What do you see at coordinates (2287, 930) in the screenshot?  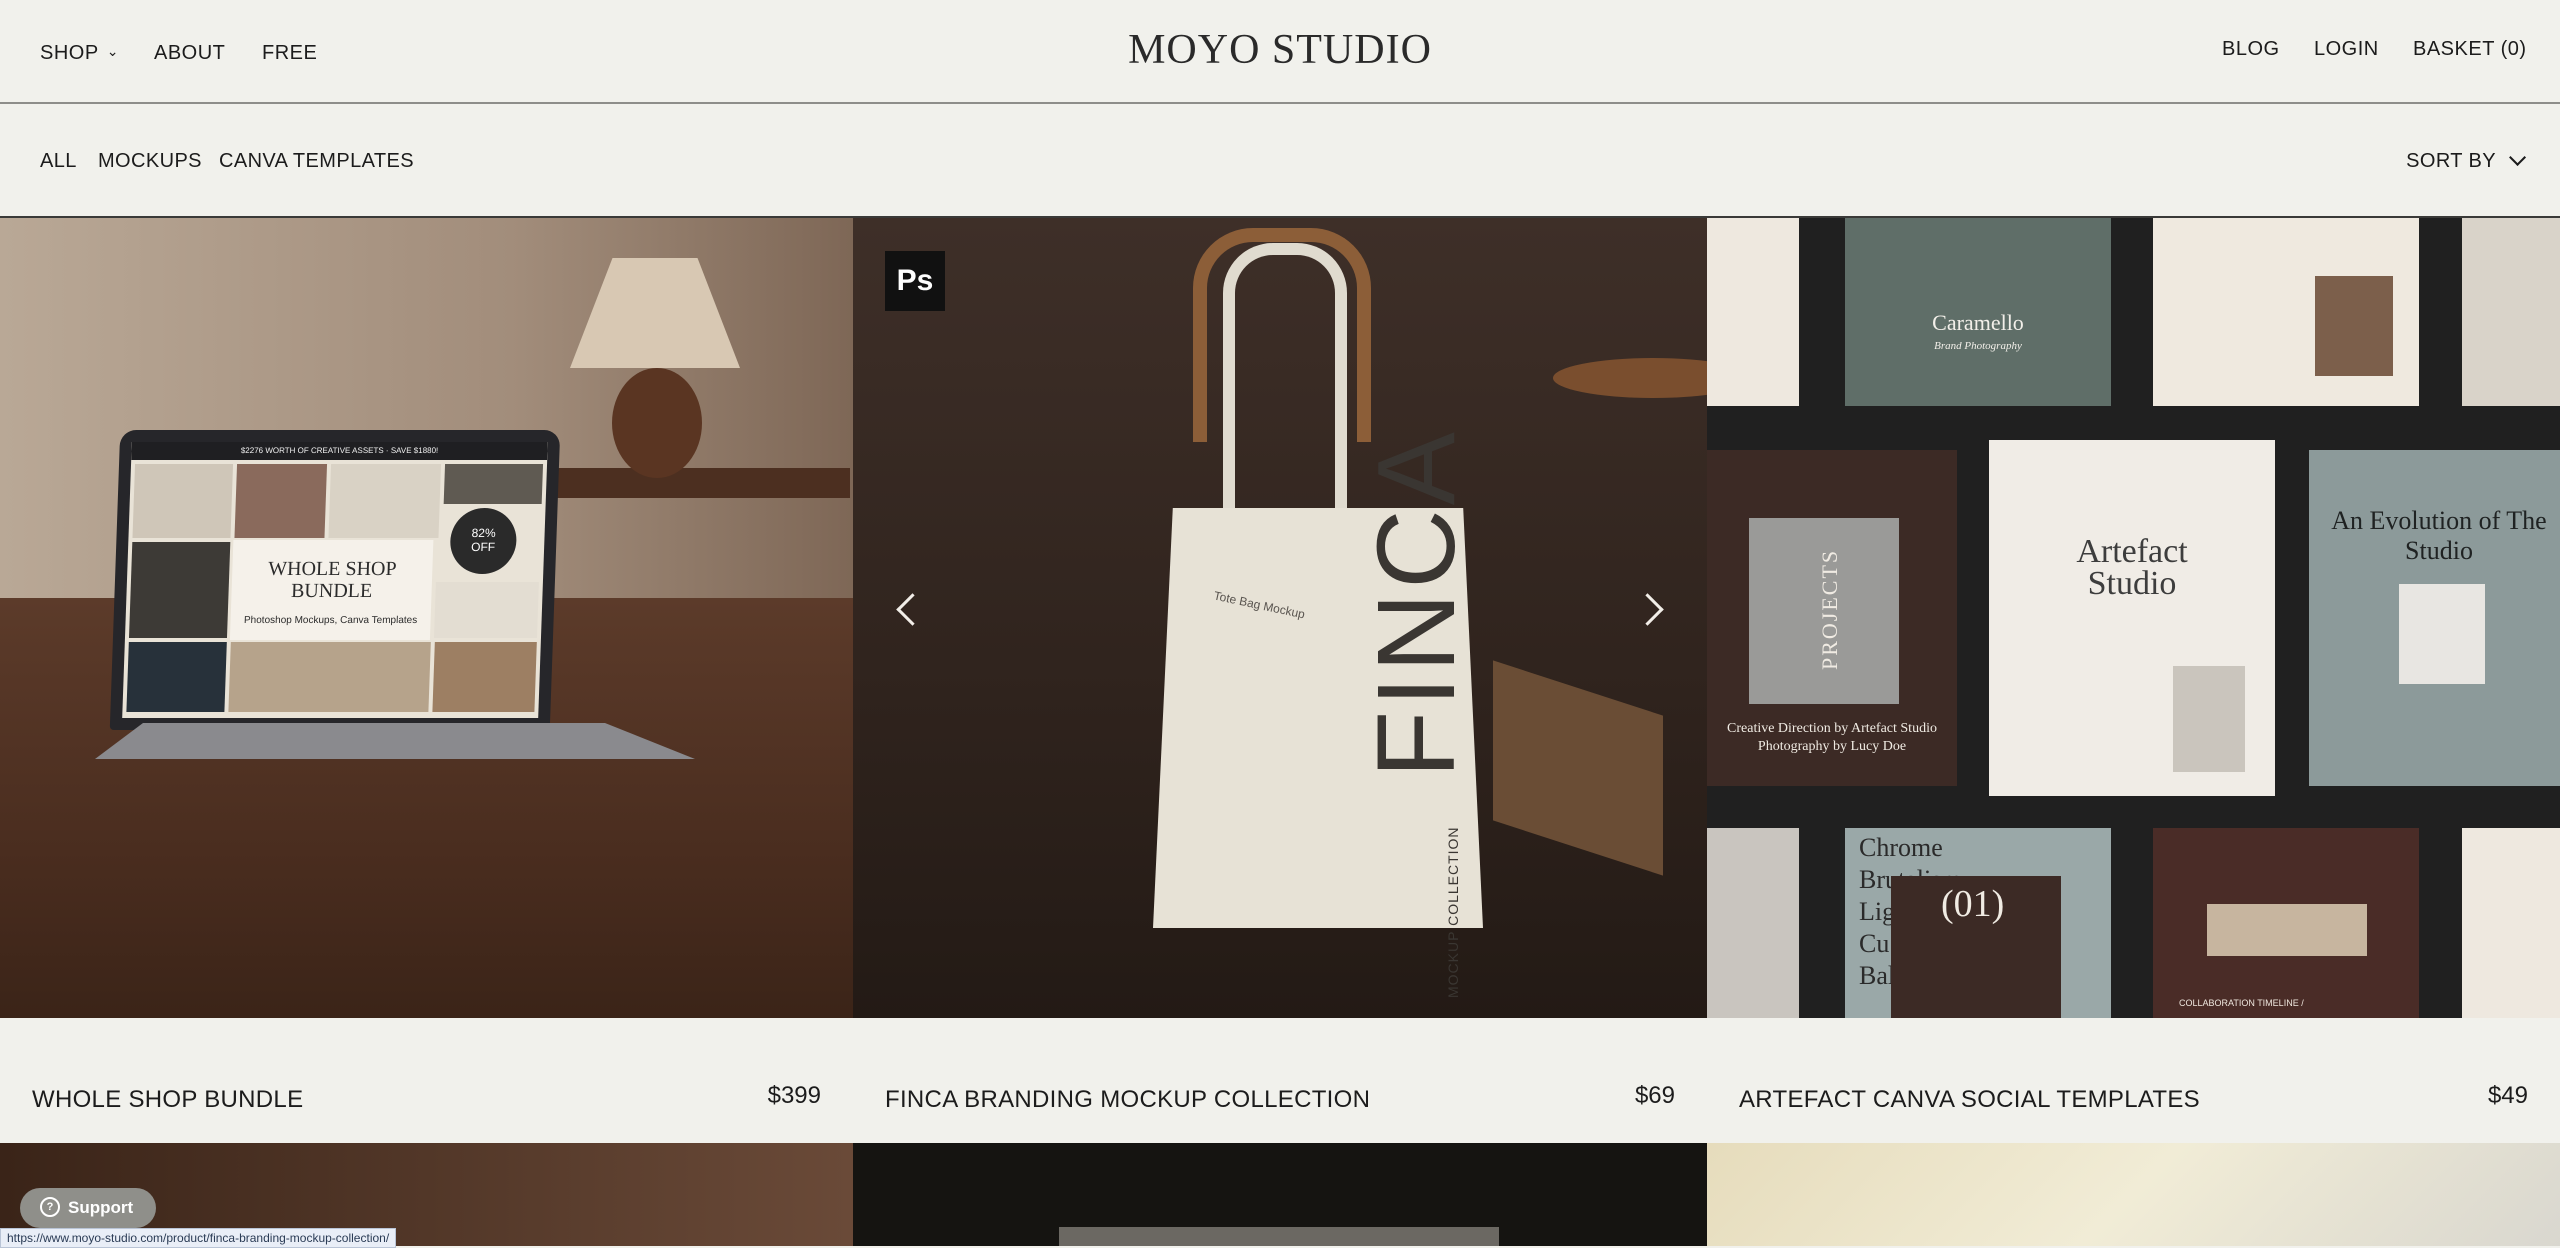 I see `jewelry-image` at bounding box center [2287, 930].